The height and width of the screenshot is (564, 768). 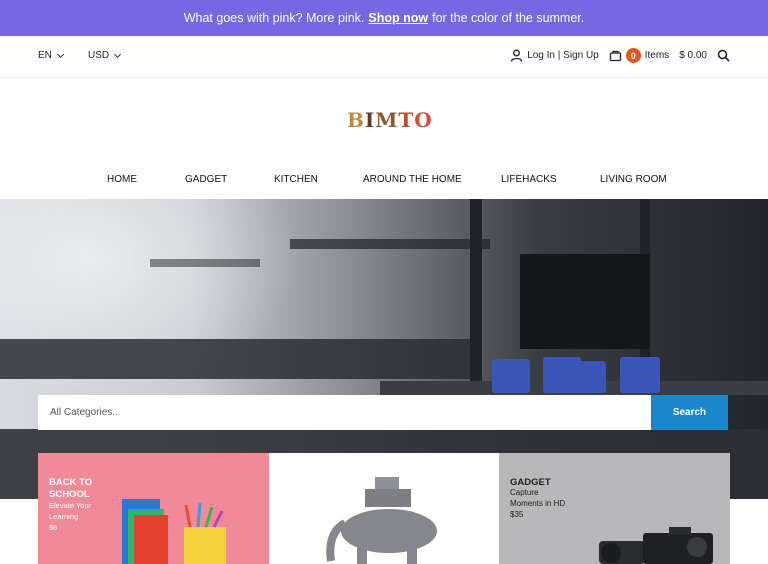 I want to click on cart-total: $ 0.00, so click(x=693, y=55).